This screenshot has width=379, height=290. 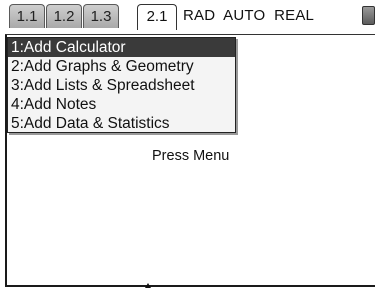 I want to click on press-menu-hint: Press Menu, so click(x=191, y=156).